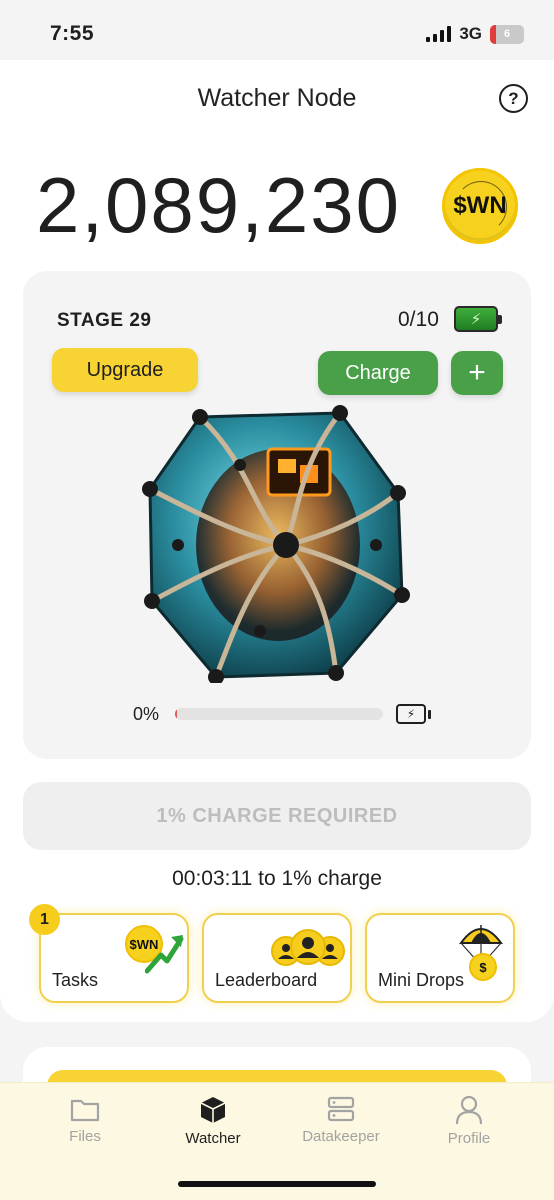 The height and width of the screenshot is (1200, 554). What do you see at coordinates (44, 919) in the screenshot?
I see `tasks-badge: 1` at bounding box center [44, 919].